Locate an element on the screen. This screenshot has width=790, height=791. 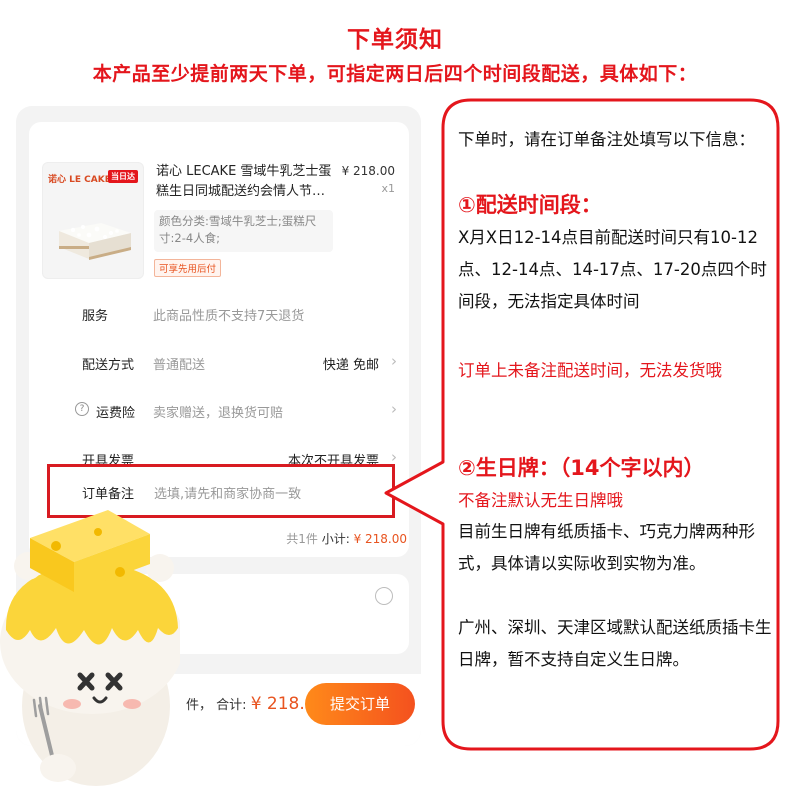
section2-heading: ②生日牌：（14个字以内） is located at coordinates (615, 469).